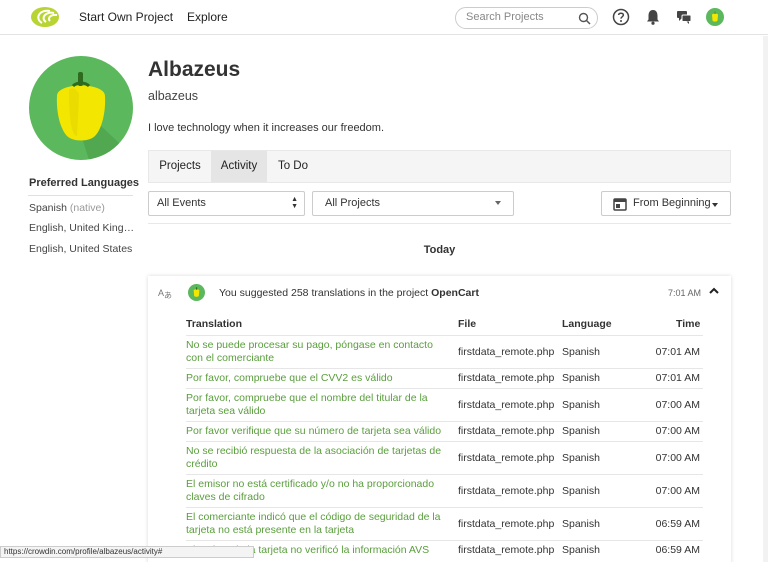  What do you see at coordinates (353, 203) in the screenshot?
I see `projects-filter-value: All Projects` at bounding box center [353, 203].